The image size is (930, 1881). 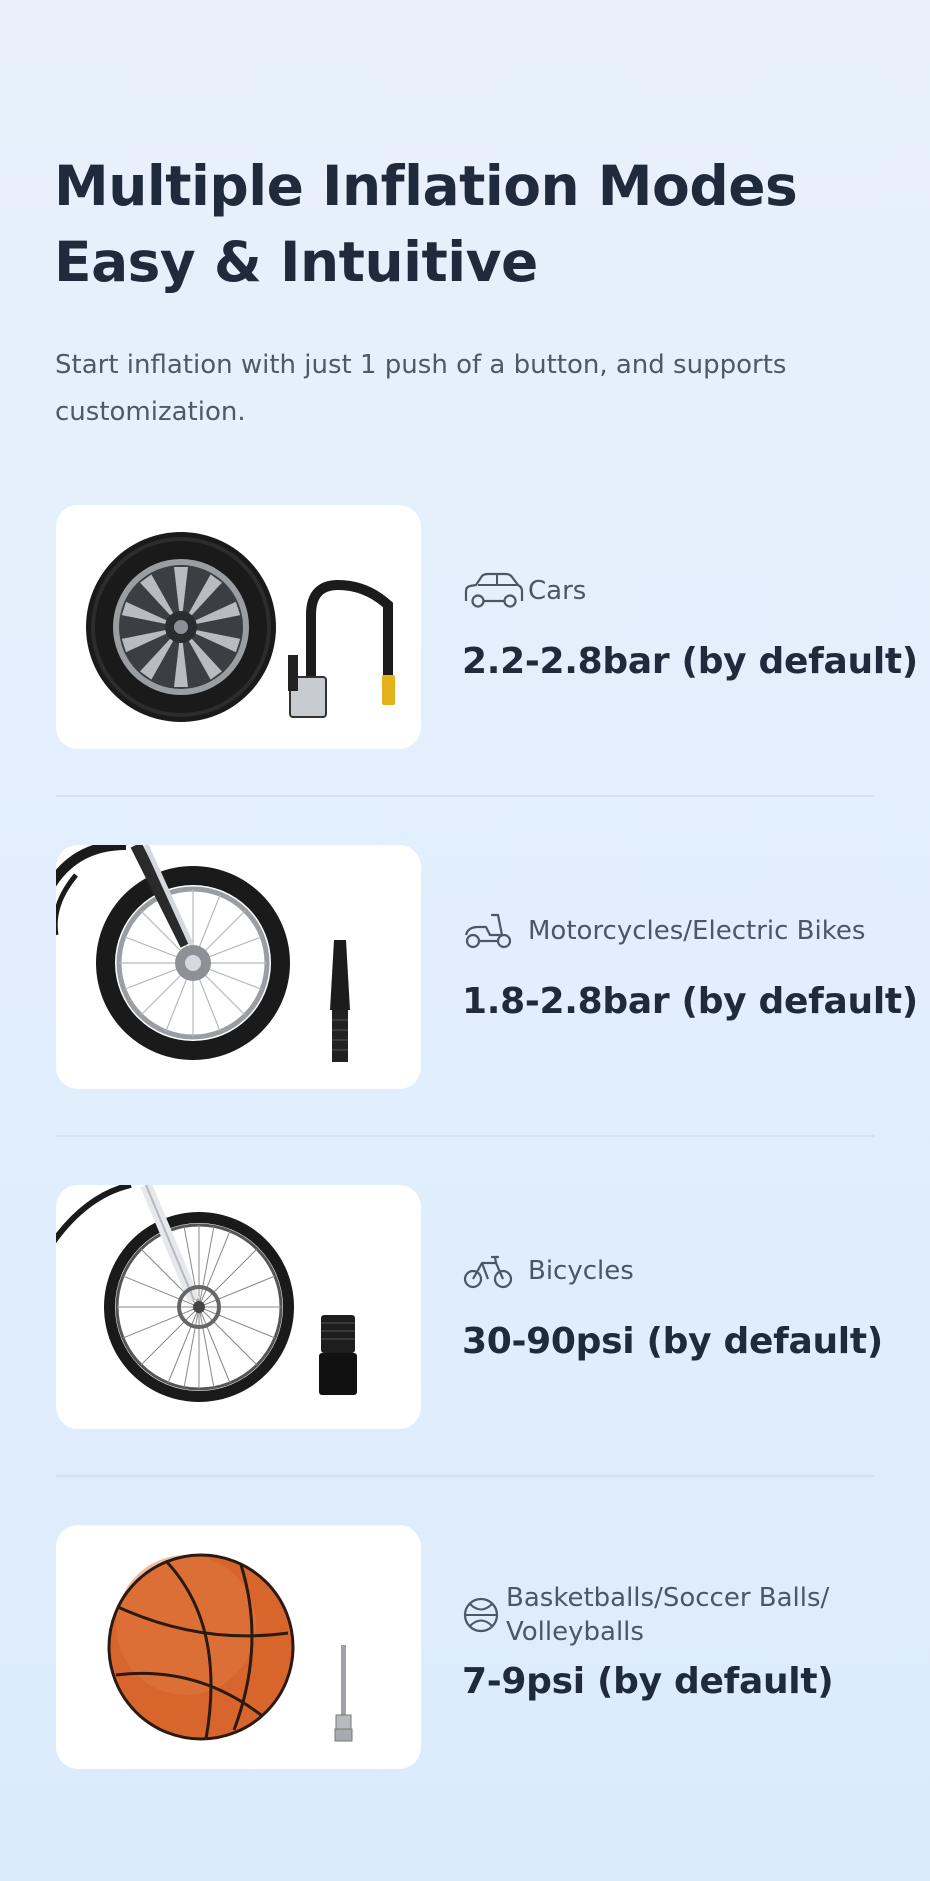 I want to click on car-tire-illustration, so click(x=240, y=627).